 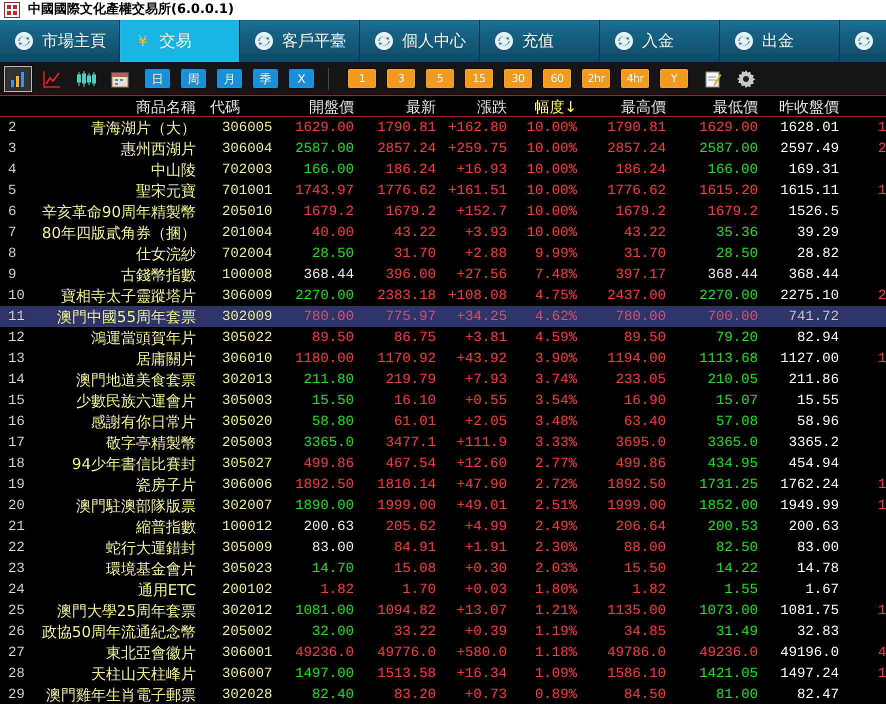 I want to click on column-header: 商品名稱, so click(x=166, y=107).